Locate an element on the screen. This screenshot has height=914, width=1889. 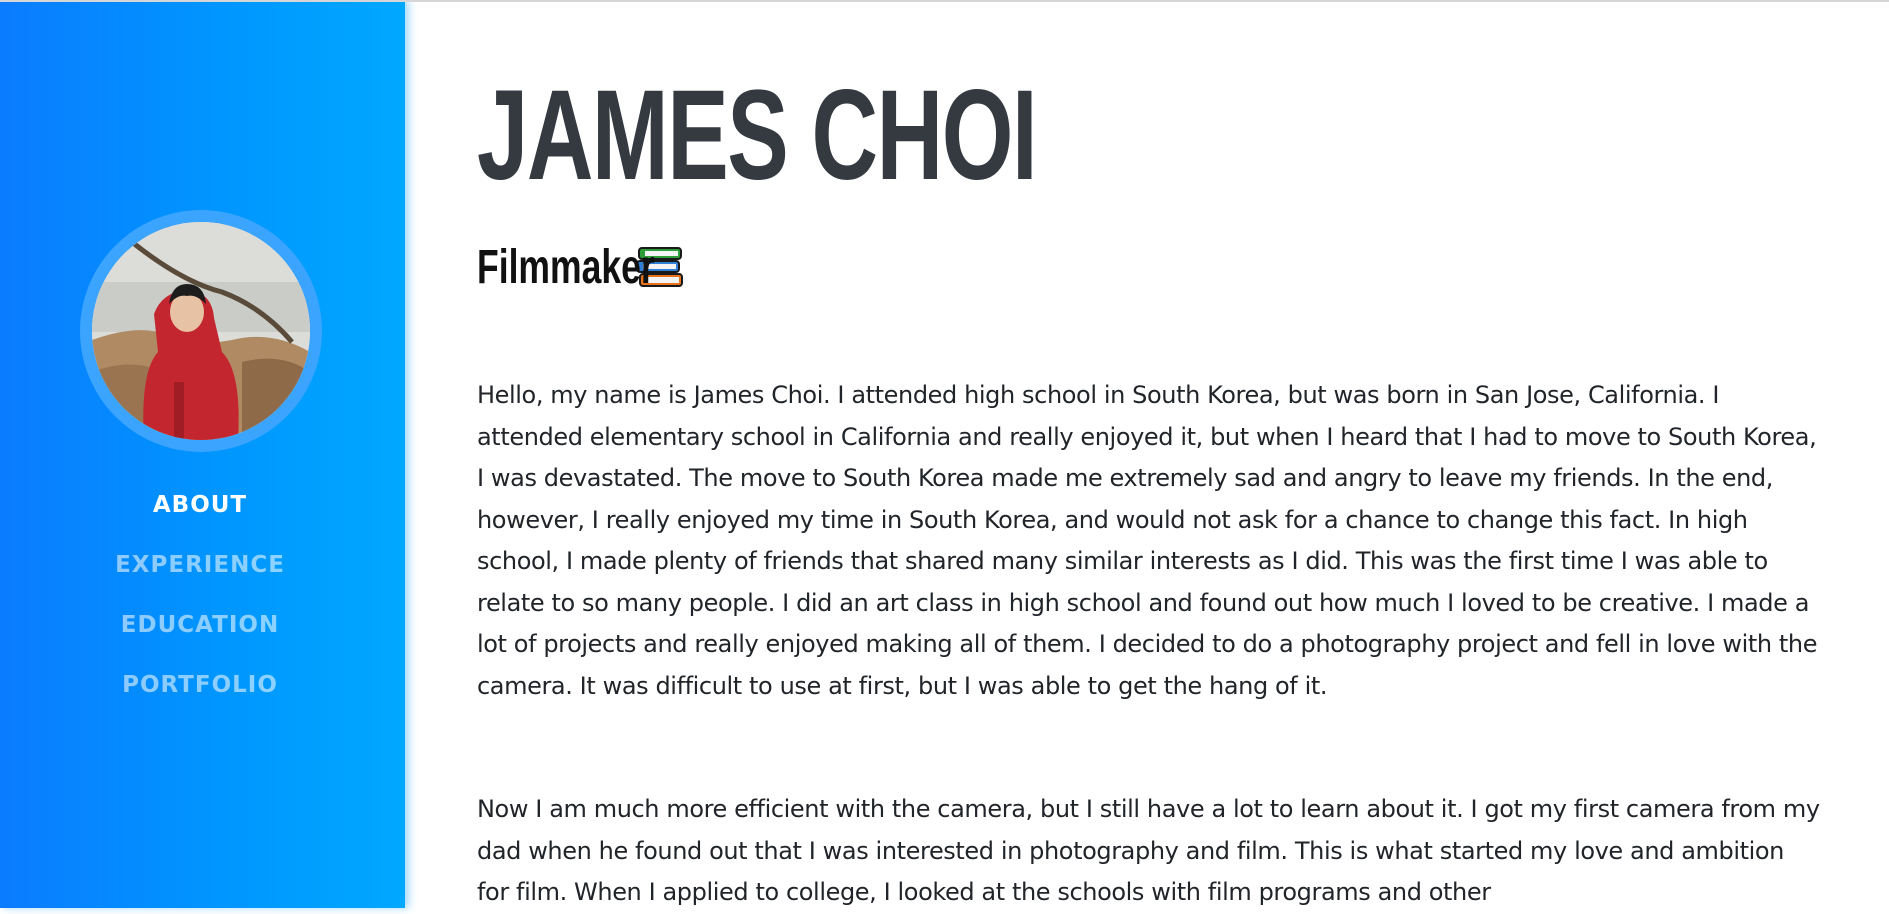
top-border is located at coordinates (944, 1).